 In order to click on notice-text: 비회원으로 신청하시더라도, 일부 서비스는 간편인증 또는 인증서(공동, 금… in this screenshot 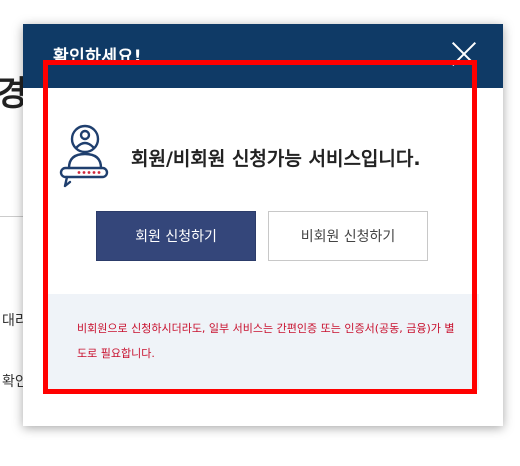, I will do `click(266, 341)`.